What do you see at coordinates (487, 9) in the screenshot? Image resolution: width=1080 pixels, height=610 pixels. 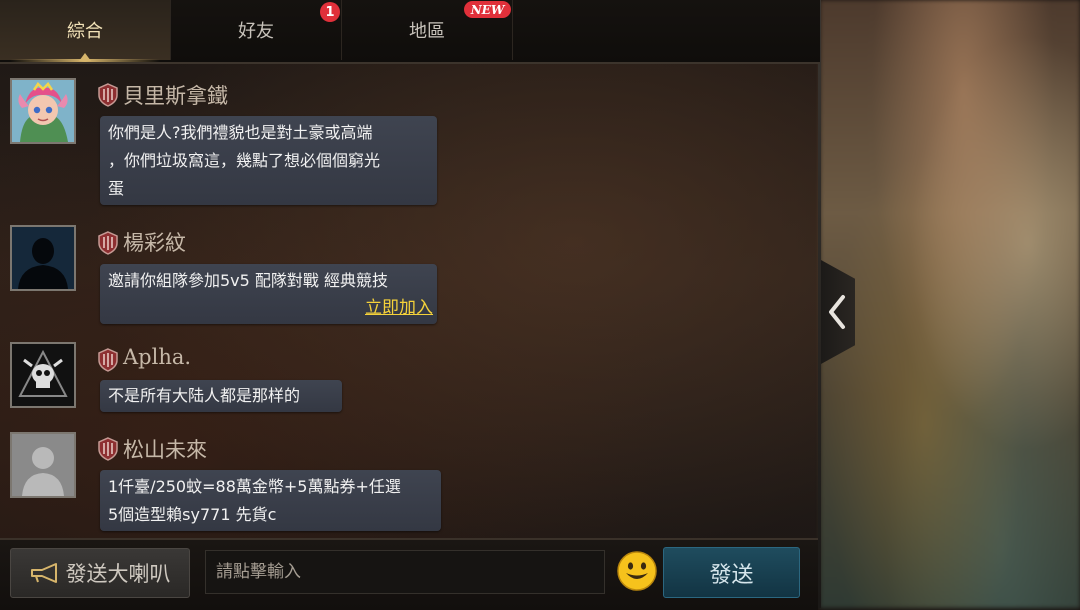 I see `new-badge: NEW` at bounding box center [487, 9].